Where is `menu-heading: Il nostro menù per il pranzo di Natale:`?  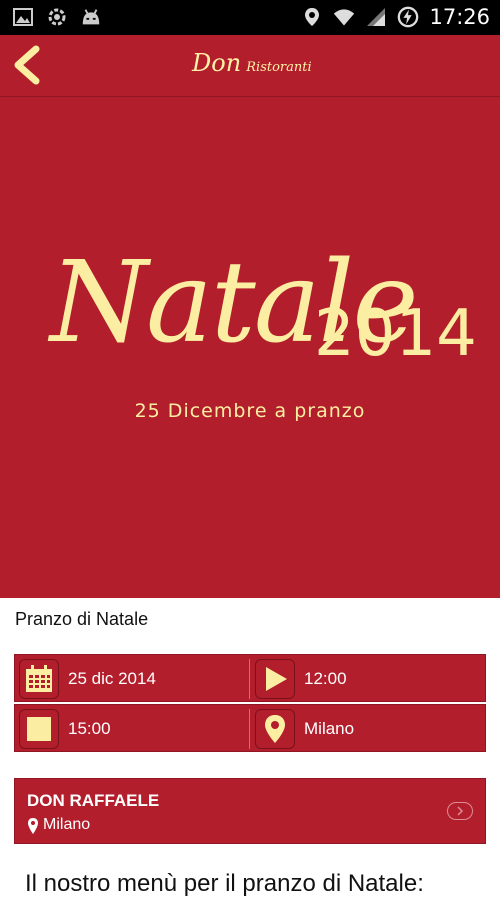
menu-heading: Il nostro menù per il pranzo di Natale: is located at coordinates (224, 883).